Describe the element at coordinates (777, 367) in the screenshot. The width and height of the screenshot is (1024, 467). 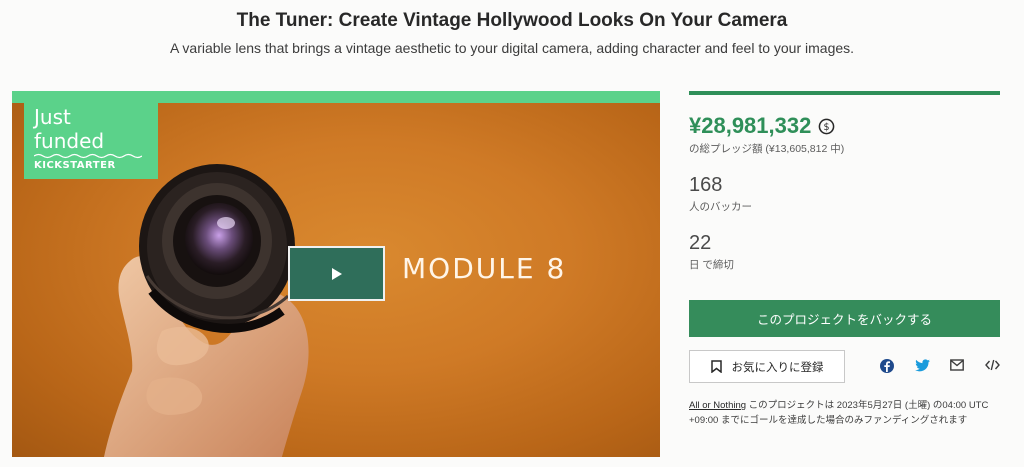
I see `remind-me-label: お気に入りに登録` at that location.